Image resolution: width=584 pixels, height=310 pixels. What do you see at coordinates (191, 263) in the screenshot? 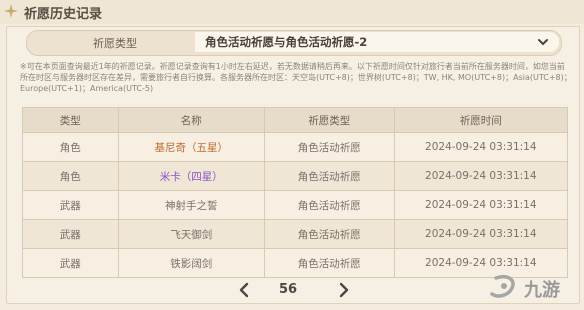
I see `row-name: 铁影阔剑` at bounding box center [191, 263].